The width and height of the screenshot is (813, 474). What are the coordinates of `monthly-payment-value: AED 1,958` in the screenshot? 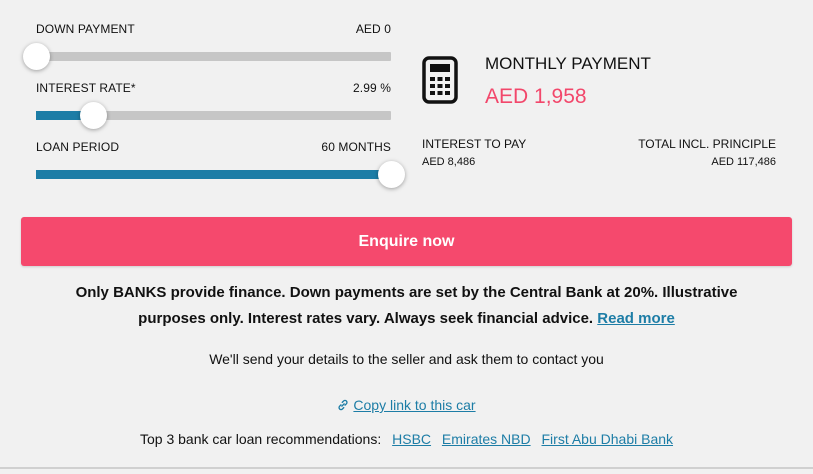 It's located at (536, 96).